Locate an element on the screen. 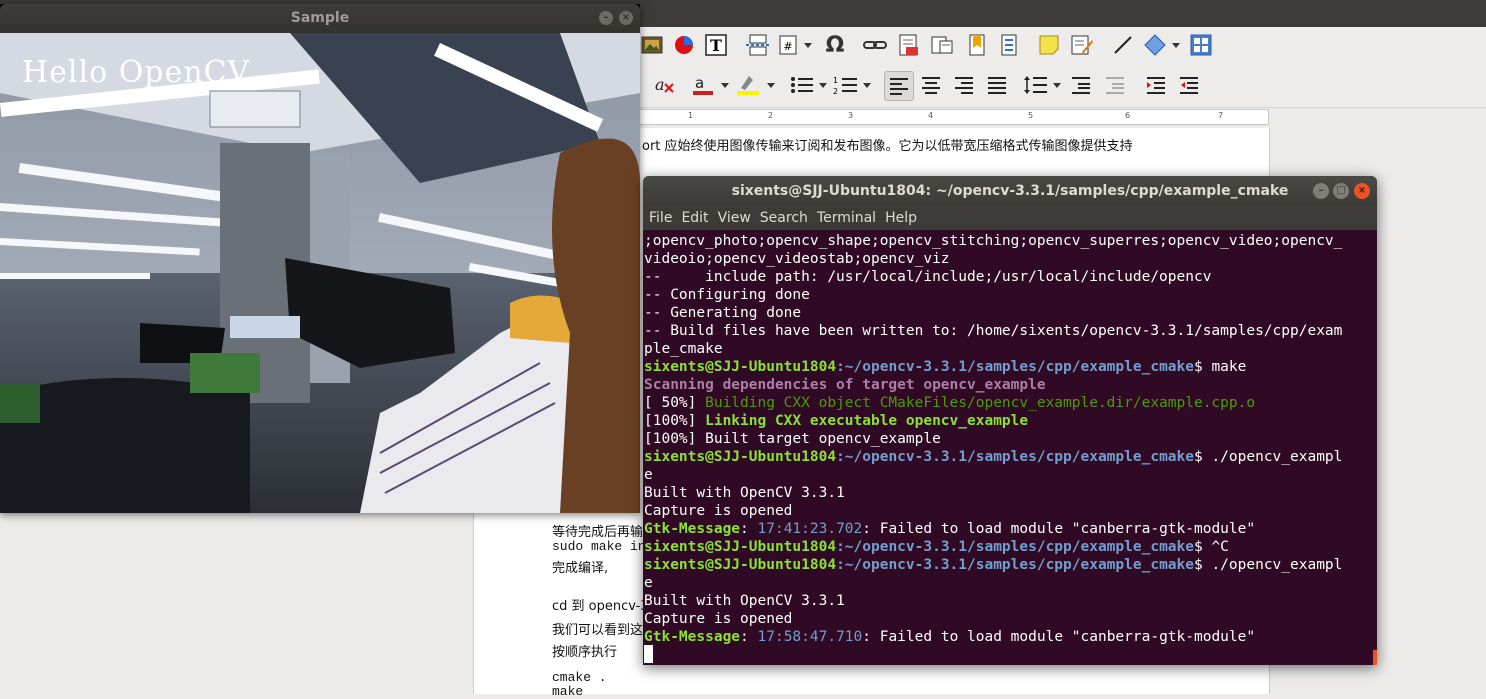 This screenshot has width=1486, height=699. comment-icon is located at coordinates (1049, 45).